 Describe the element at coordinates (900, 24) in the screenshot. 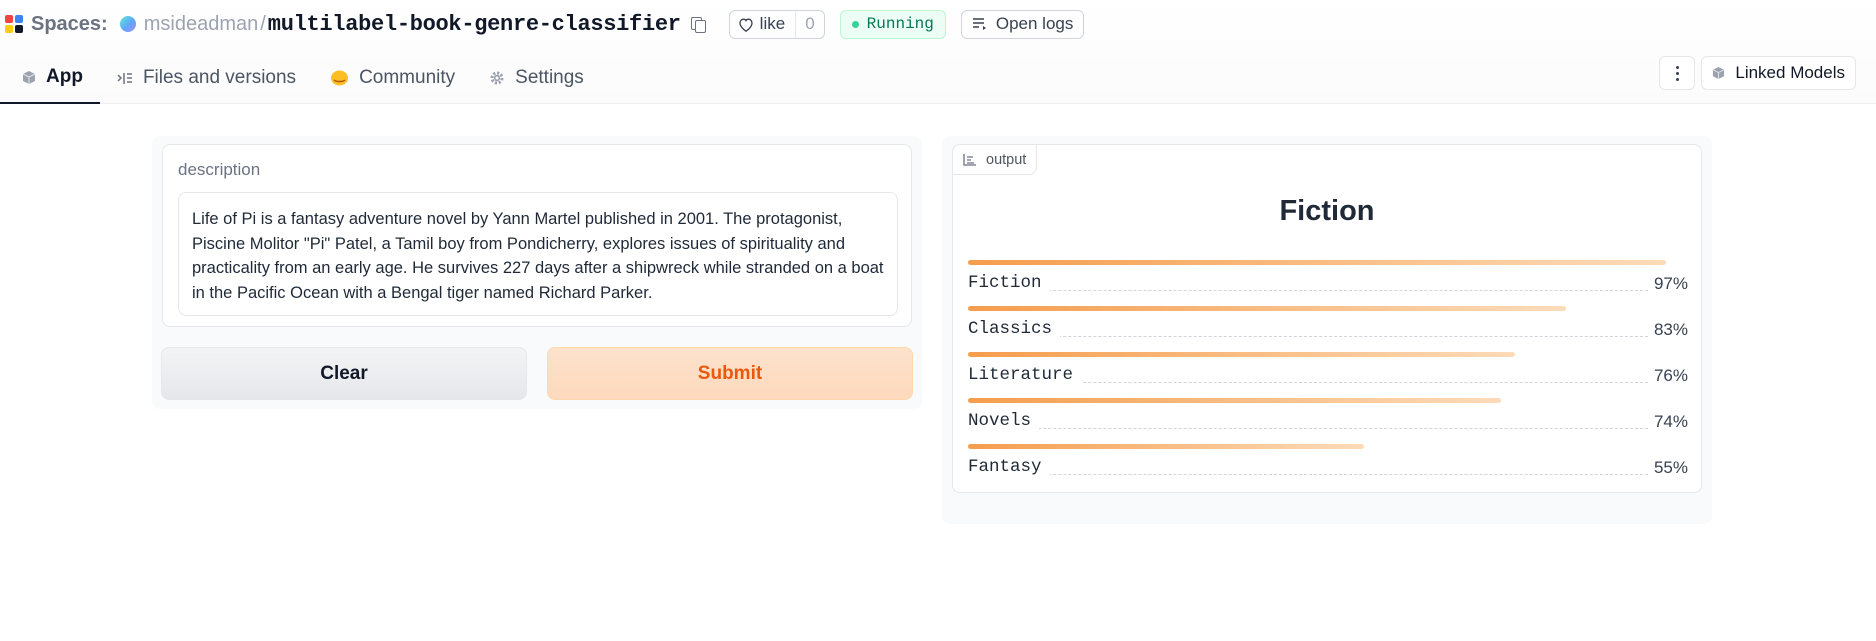

I see `status-text: Running` at that location.